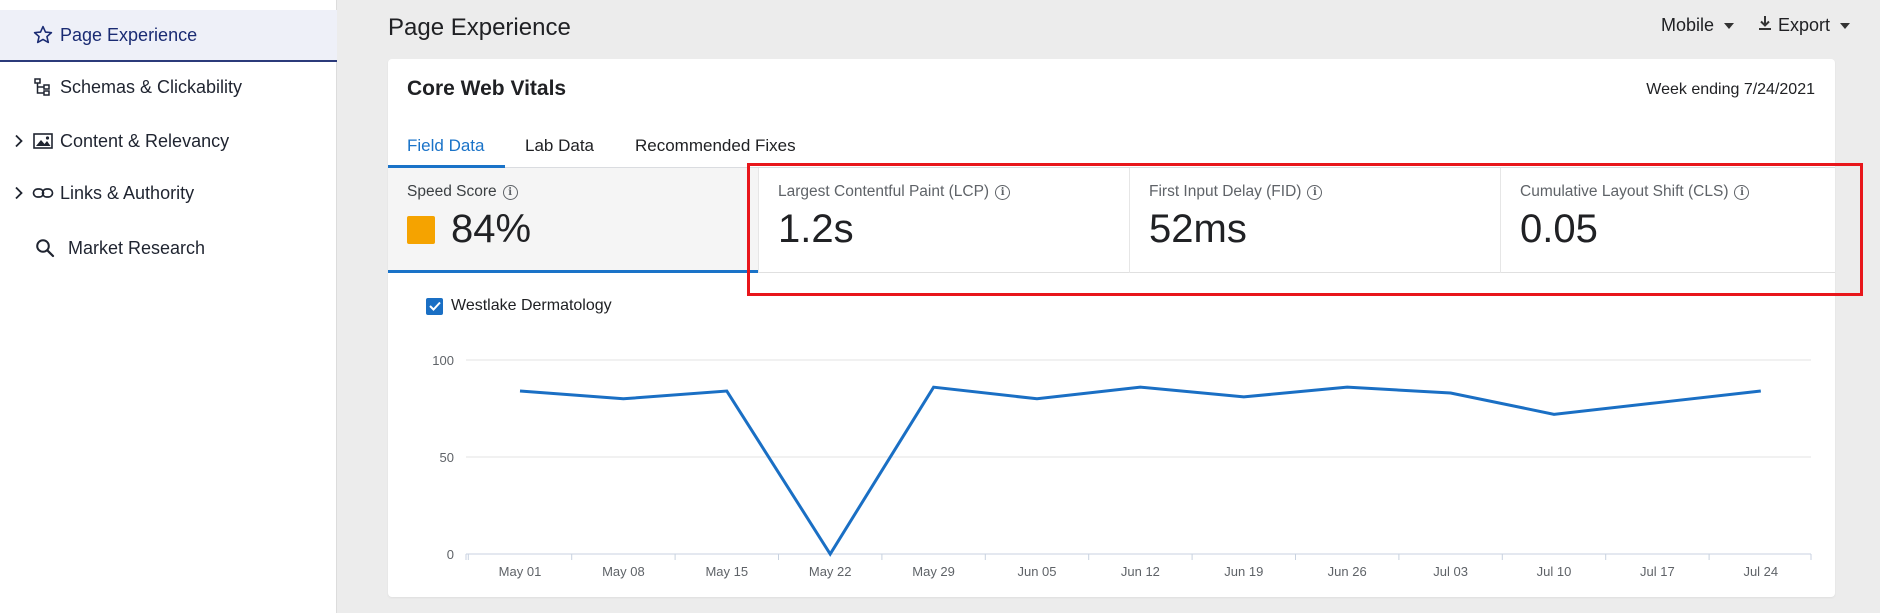 The width and height of the screenshot is (1880, 613). I want to click on star-icon, so click(43, 35).